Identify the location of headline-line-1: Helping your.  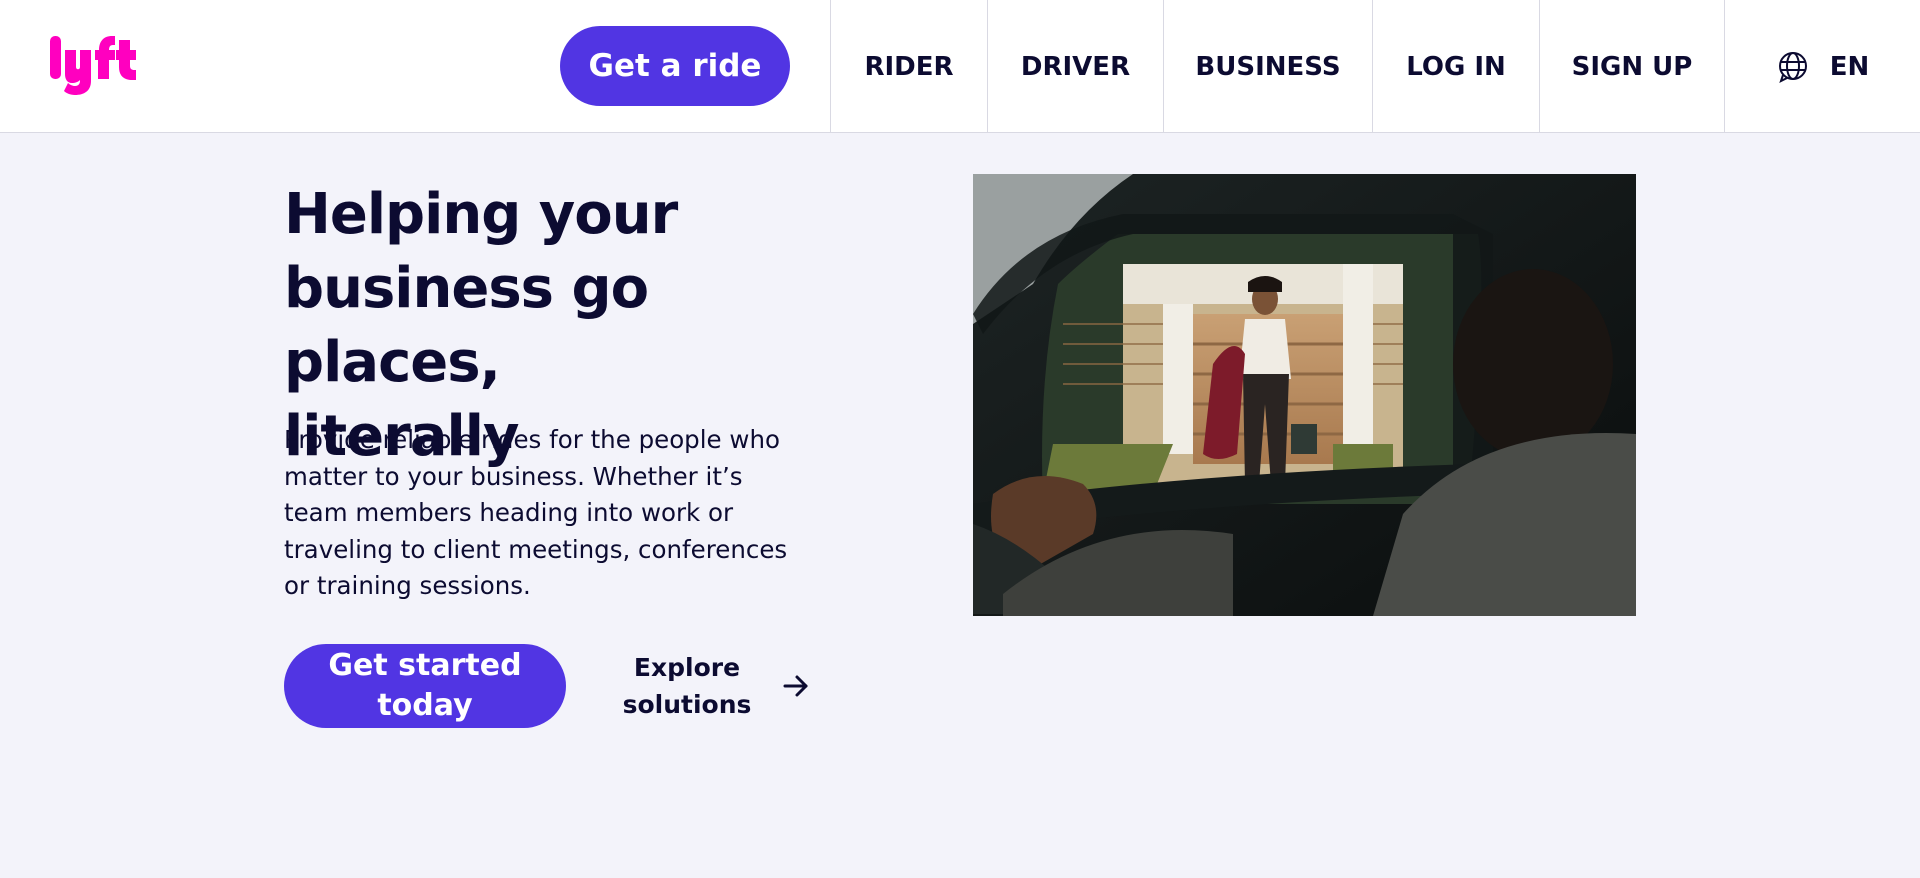
(481, 214).